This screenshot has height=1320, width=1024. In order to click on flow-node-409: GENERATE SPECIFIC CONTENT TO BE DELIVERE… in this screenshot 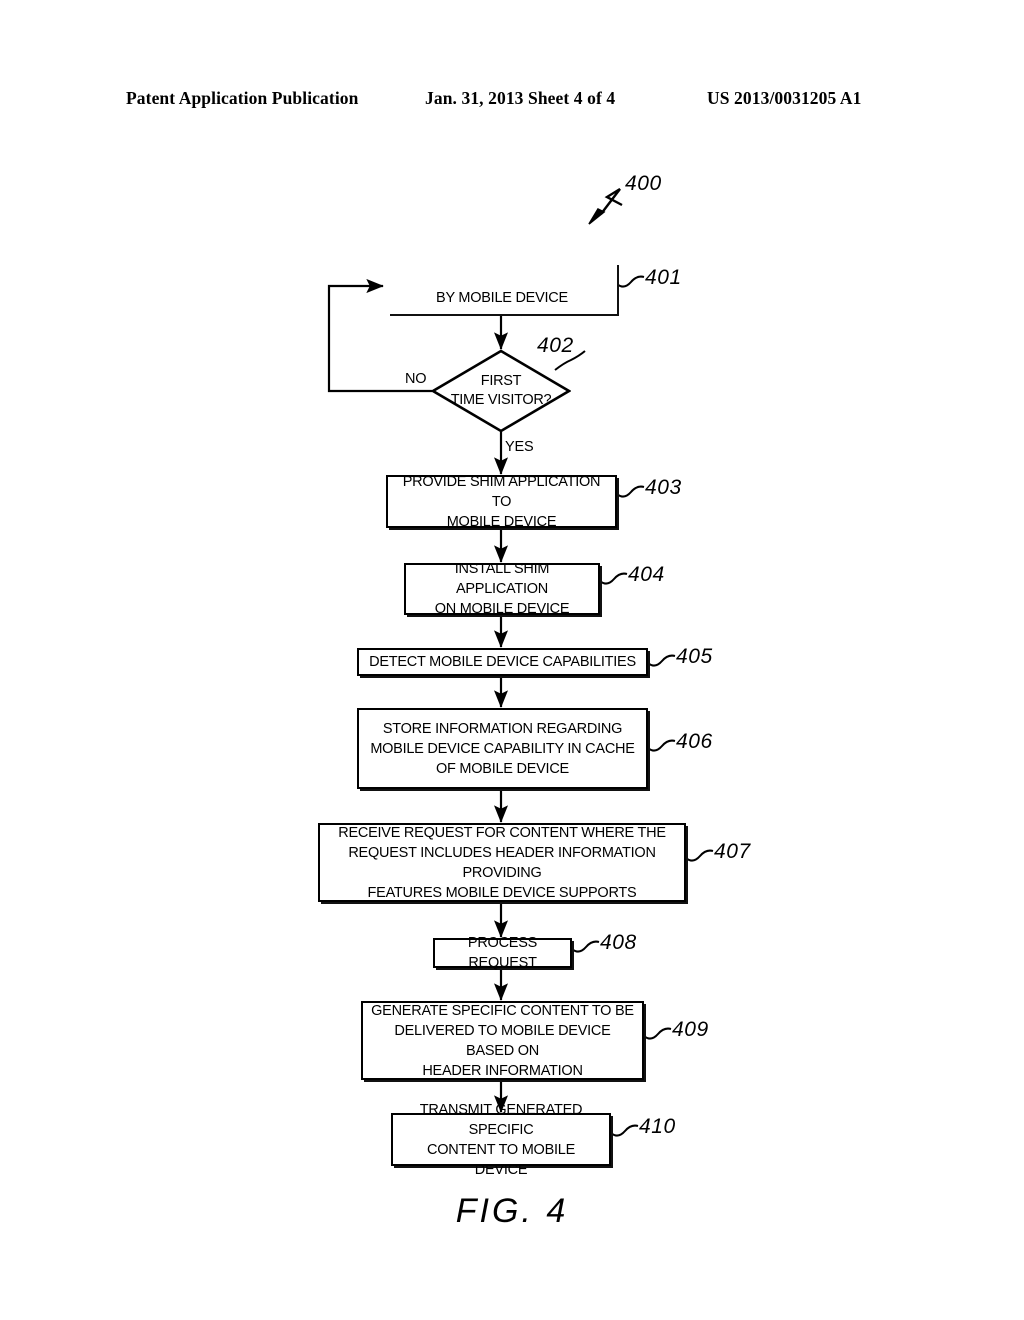, I will do `click(502, 1040)`.